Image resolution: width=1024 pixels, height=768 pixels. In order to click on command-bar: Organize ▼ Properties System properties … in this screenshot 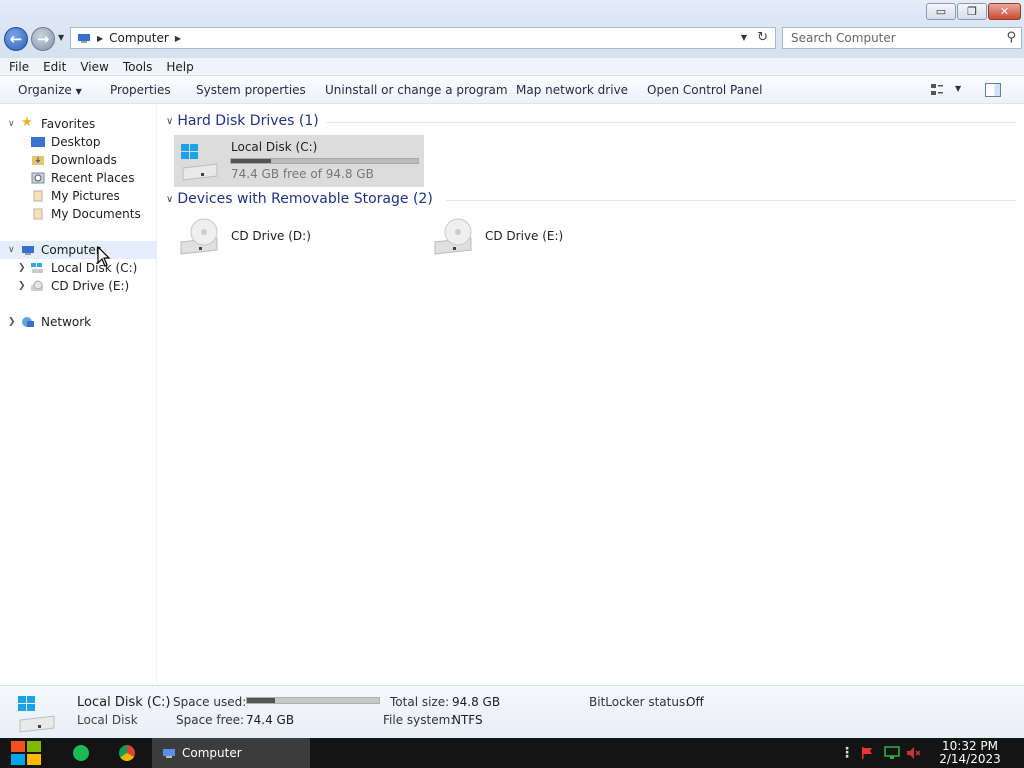, I will do `click(512, 90)`.